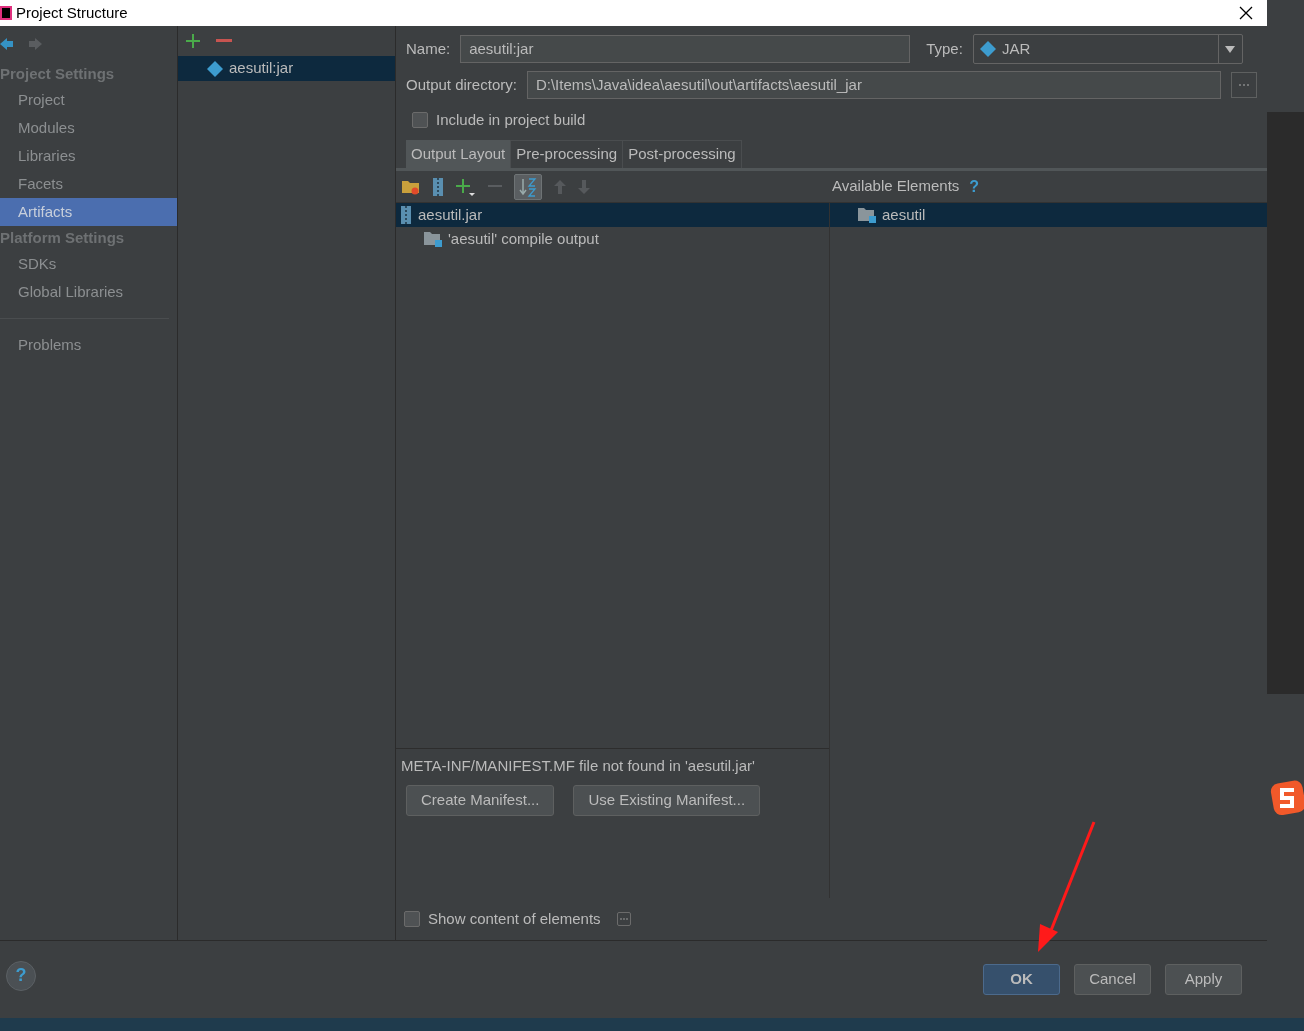 Image resolution: width=1304 pixels, height=1031 pixels. What do you see at coordinates (428, 48) in the screenshot?
I see `name-label: Name:` at bounding box center [428, 48].